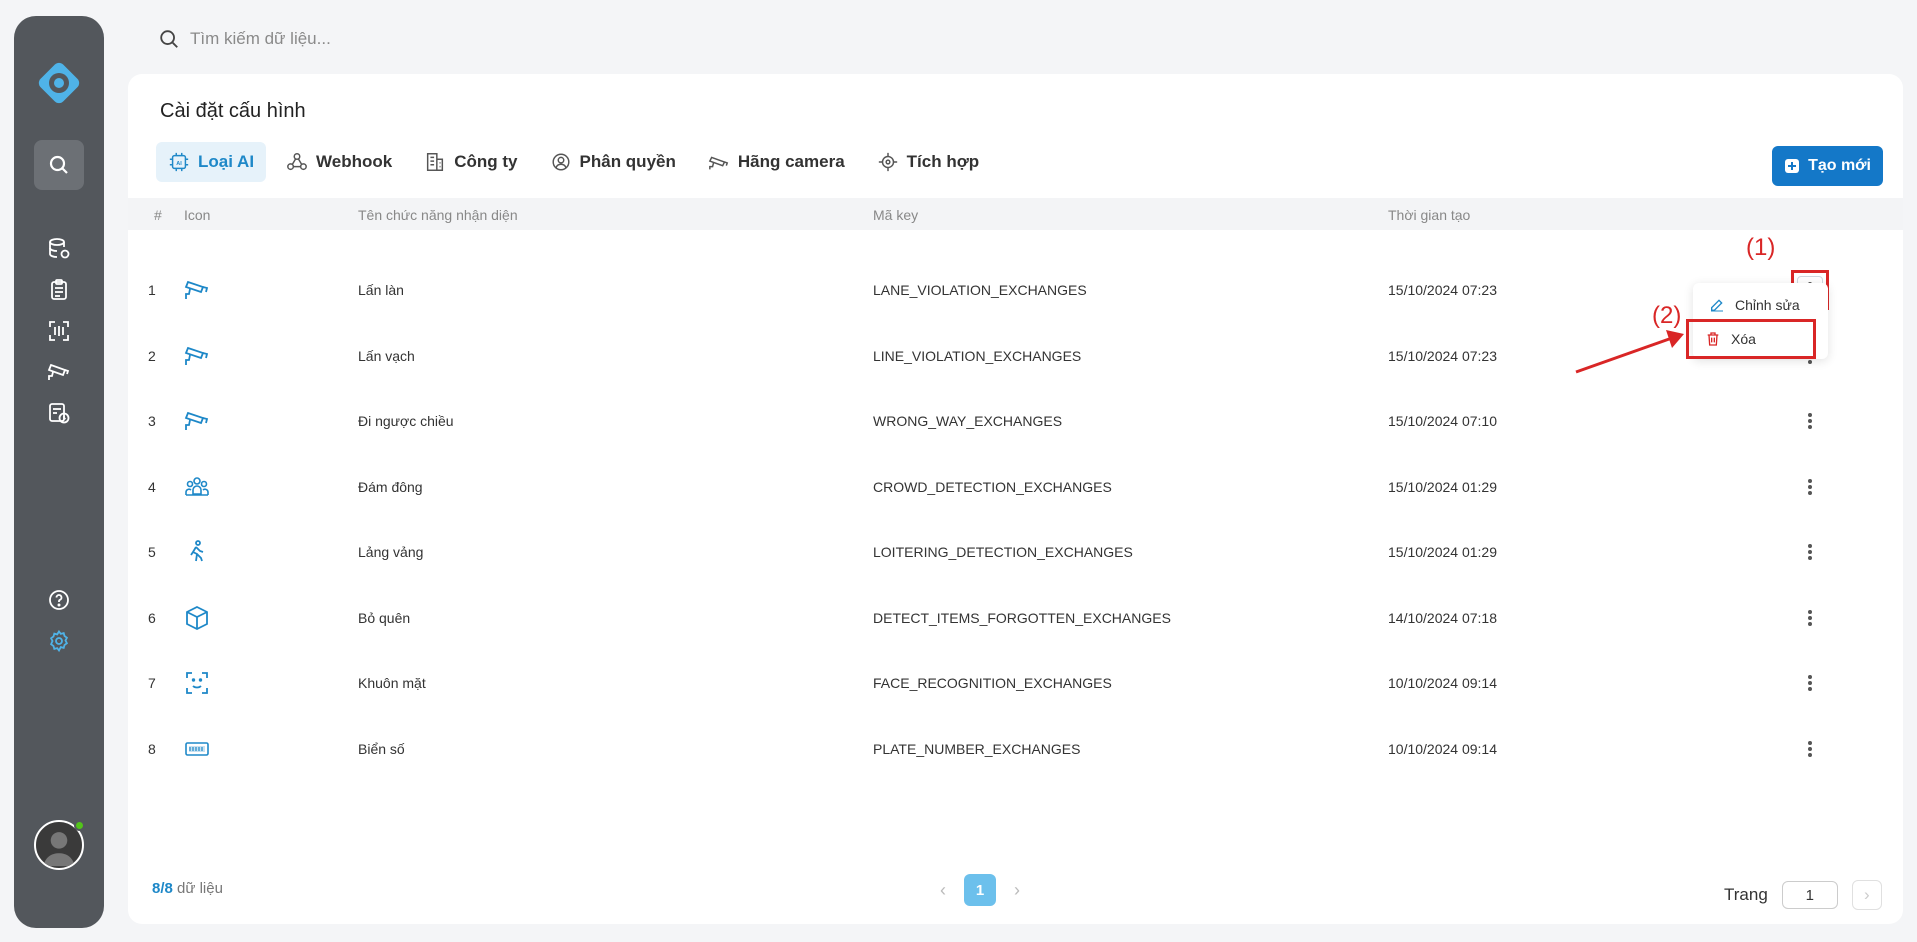 The image size is (1917, 942). I want to click on goto-page-input, so click(1809, 895).